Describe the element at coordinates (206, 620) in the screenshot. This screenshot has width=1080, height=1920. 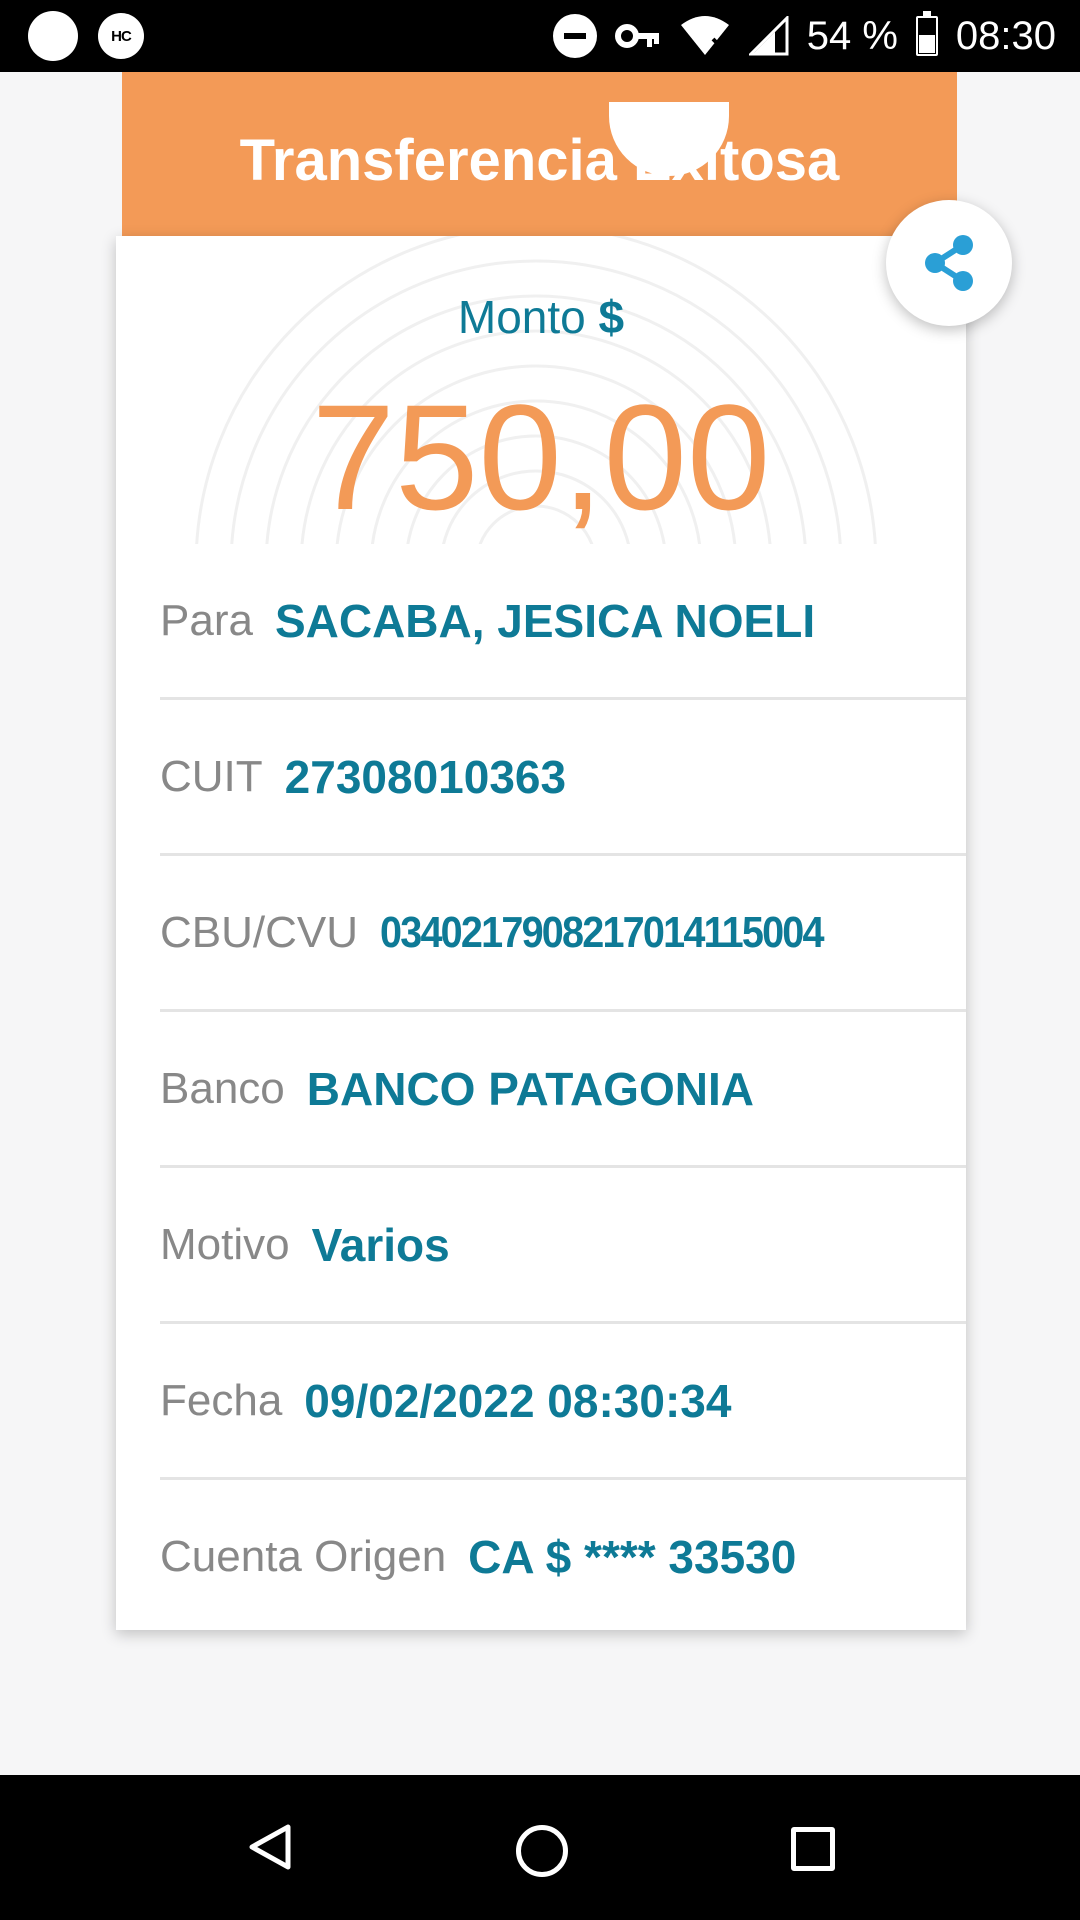
I see `detail-label: Para` at that location.